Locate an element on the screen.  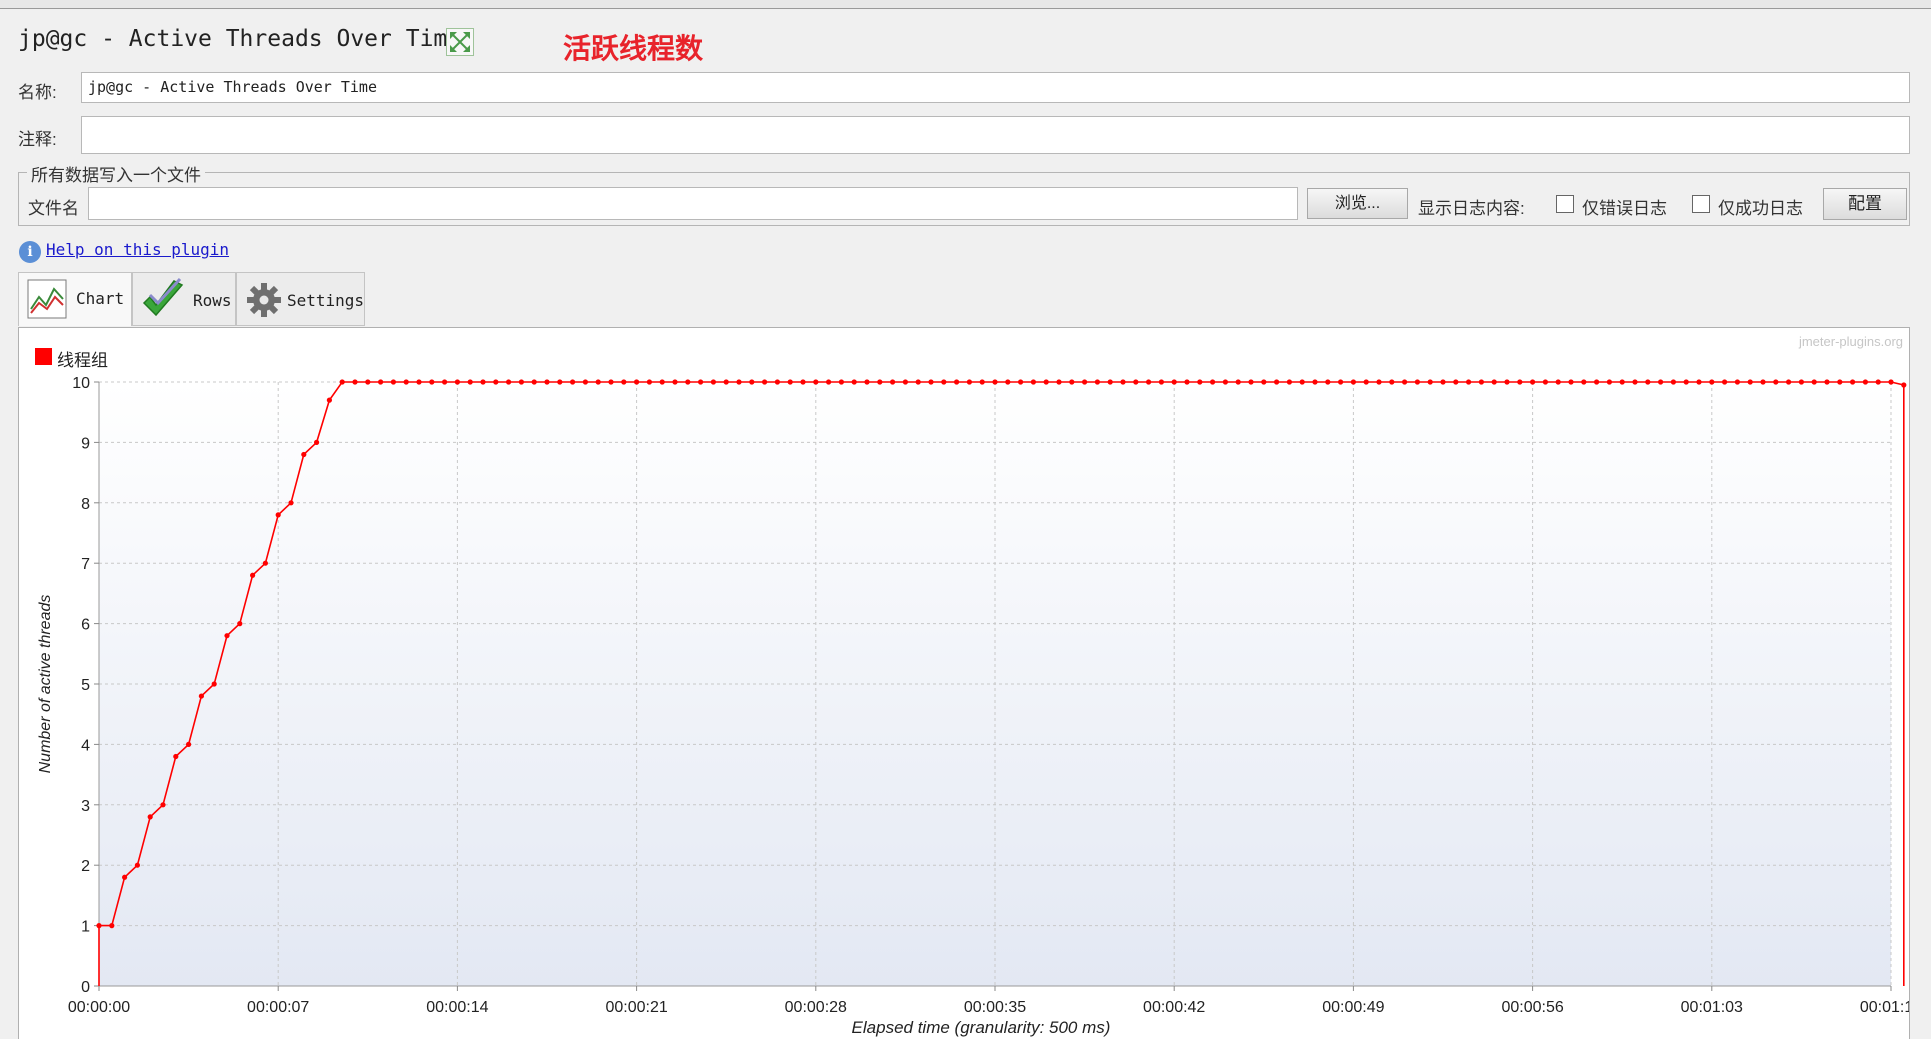
x-tick-label: 00:00:07 is located at coordinates (278, 1007).